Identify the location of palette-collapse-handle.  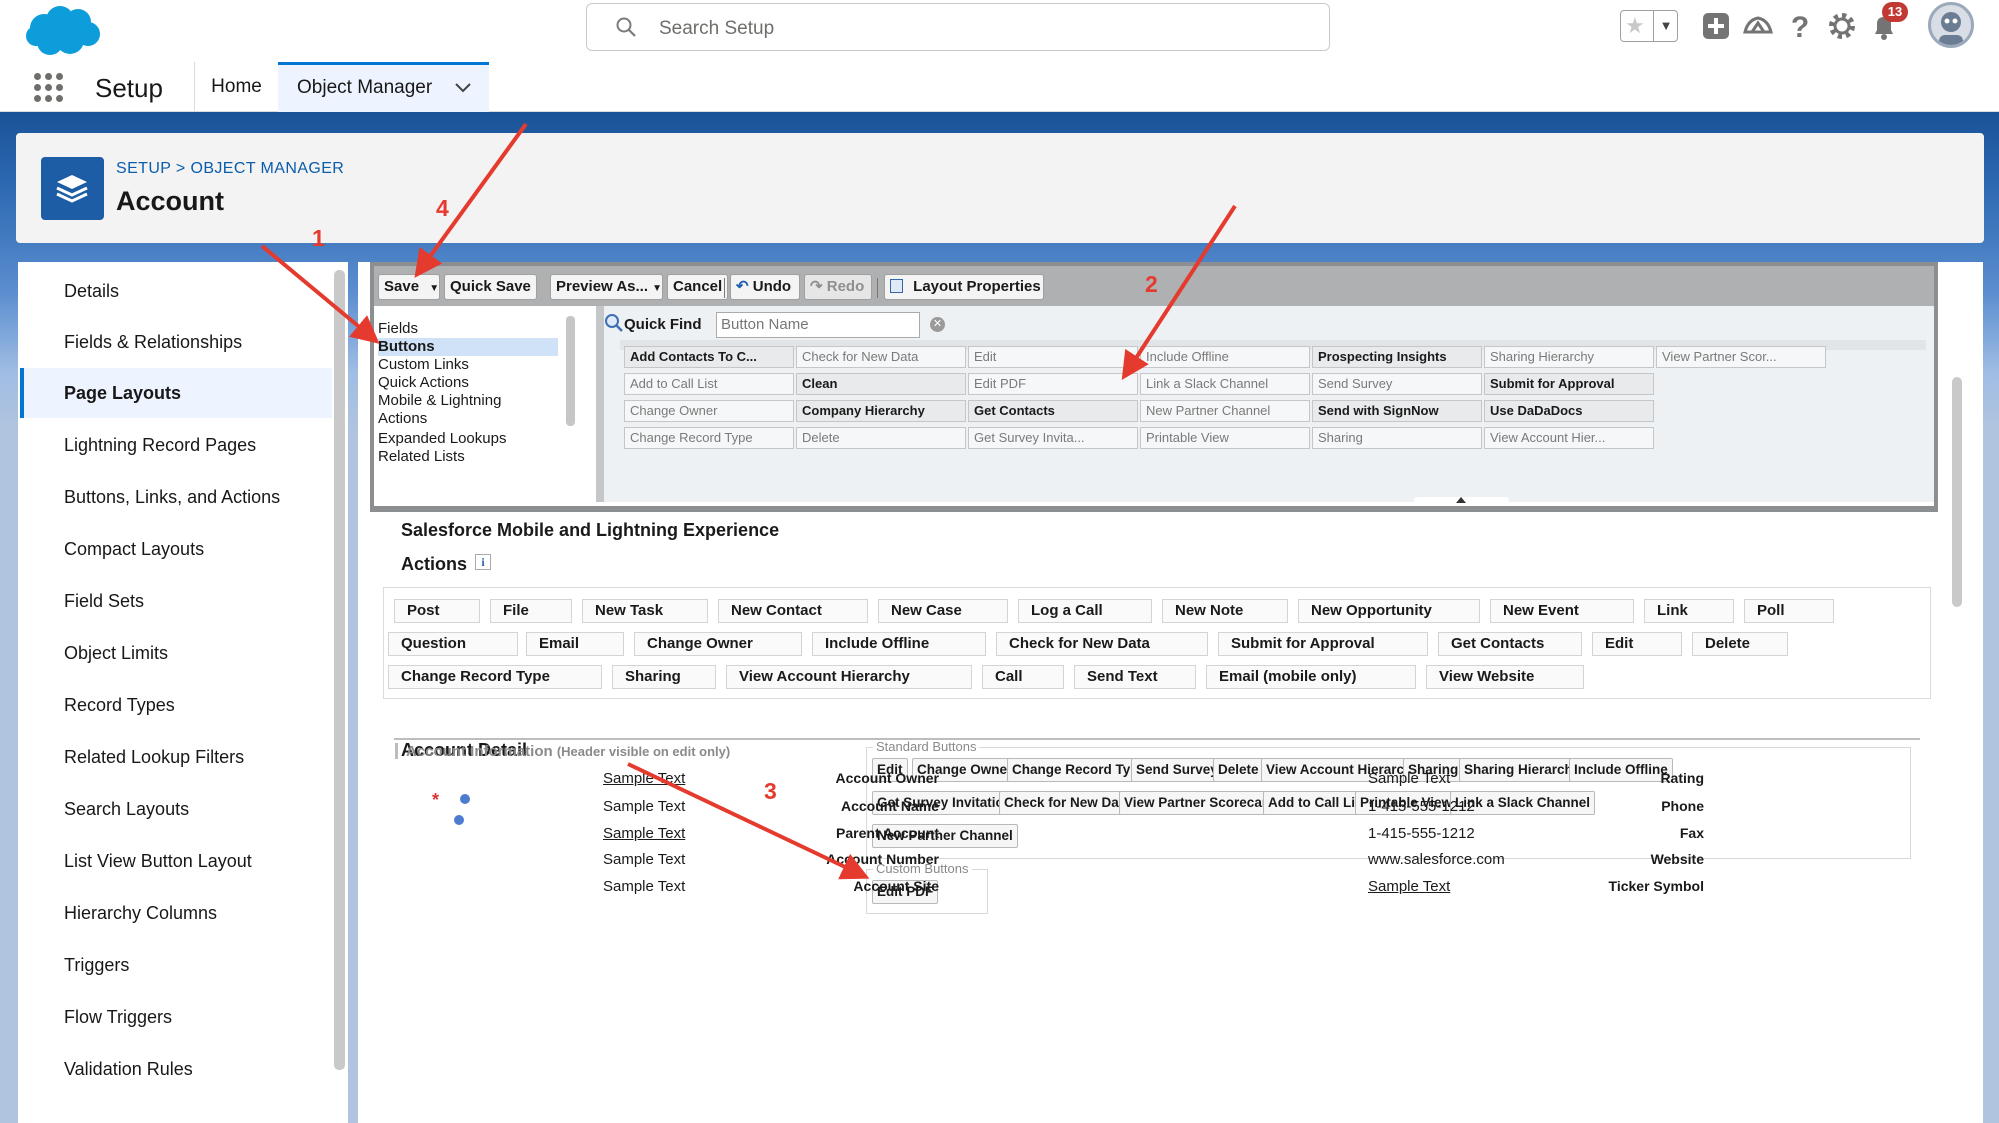
(1461, 500).